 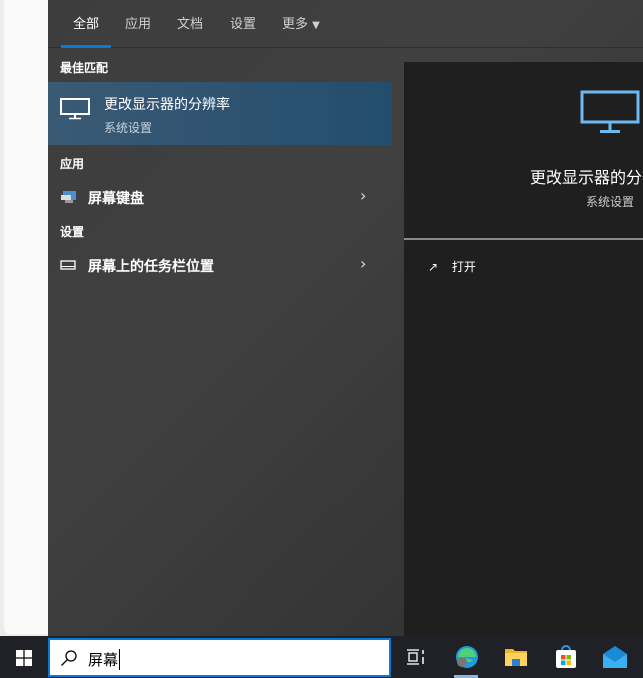 What do you see at coordinates (220, 265) in the screenshot?
I see `settings-item-taskbar-position: 屏幕上的任务栏位置 ›` at bounding box center [220, 265].